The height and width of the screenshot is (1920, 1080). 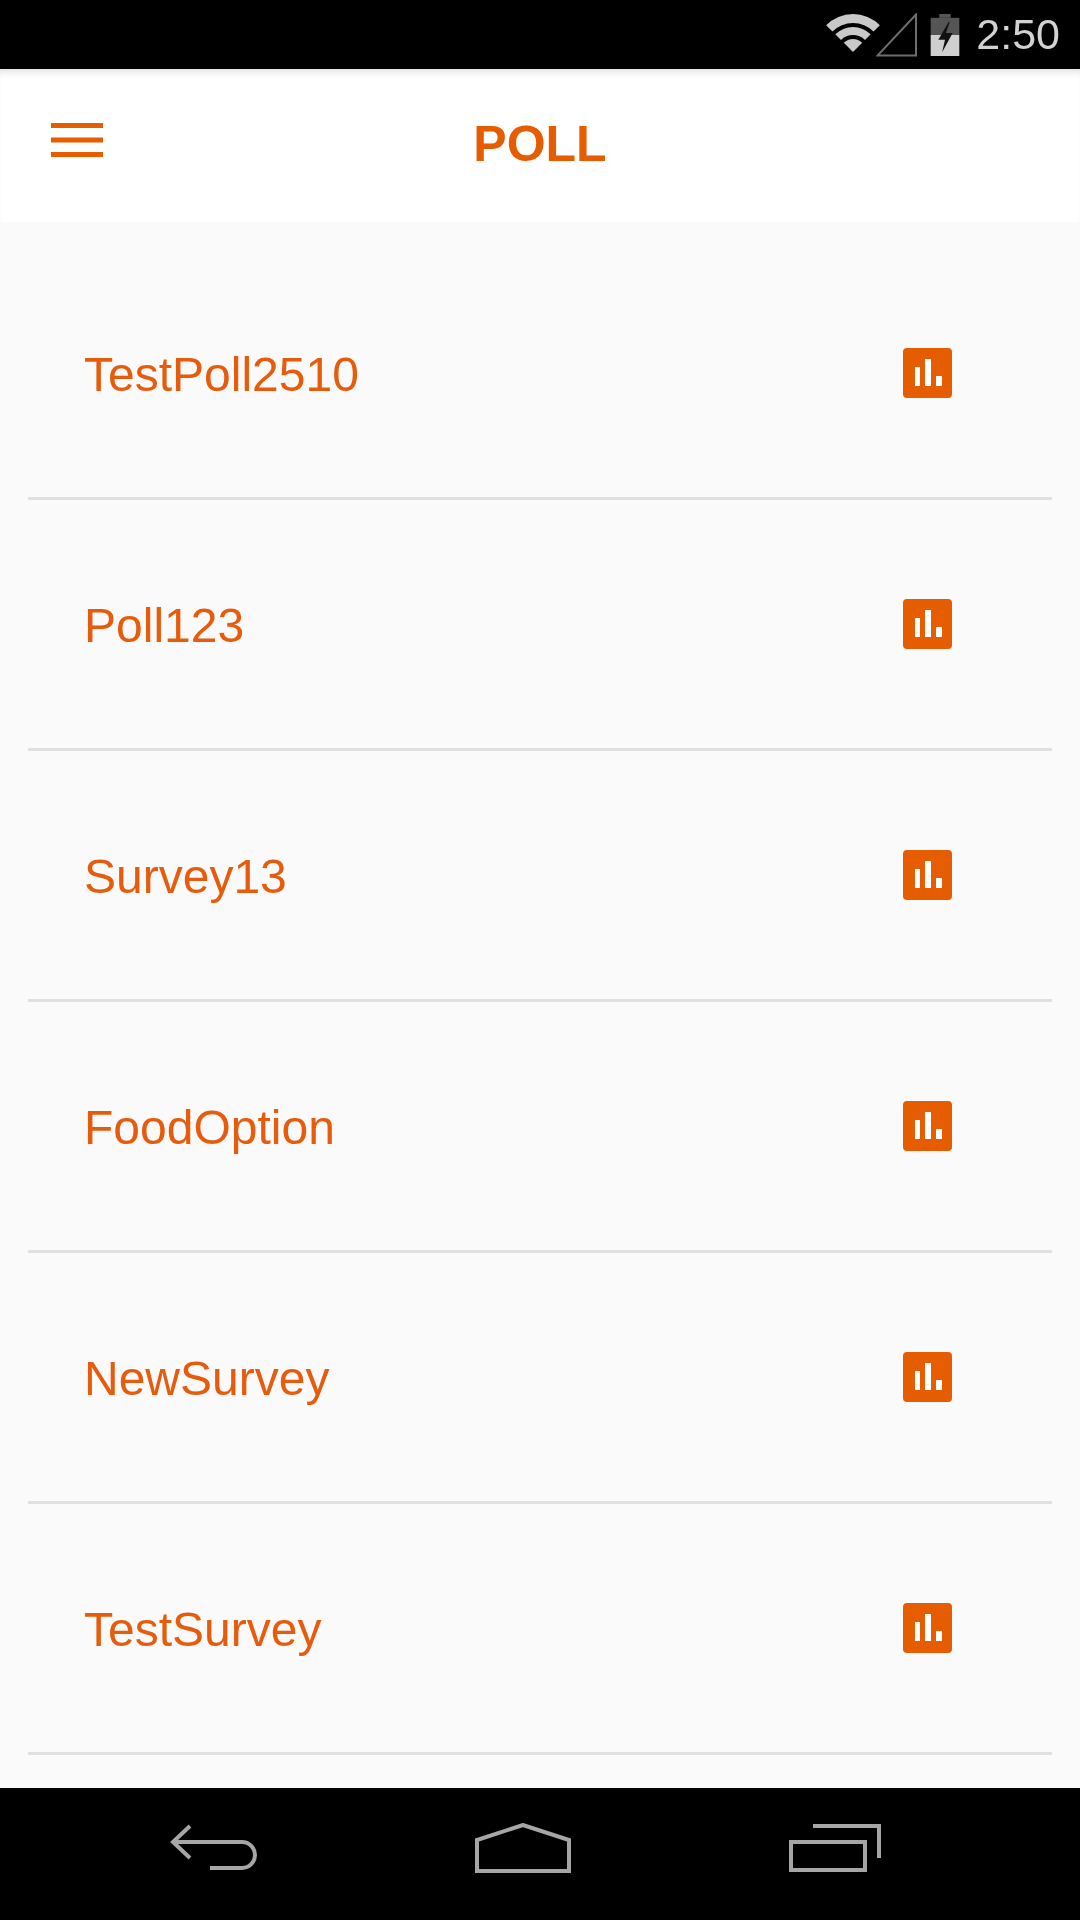 What do you see at coordinates (853, 32) in the screenshot?
I see `wifi-icon` at bounding box center [853, 32].